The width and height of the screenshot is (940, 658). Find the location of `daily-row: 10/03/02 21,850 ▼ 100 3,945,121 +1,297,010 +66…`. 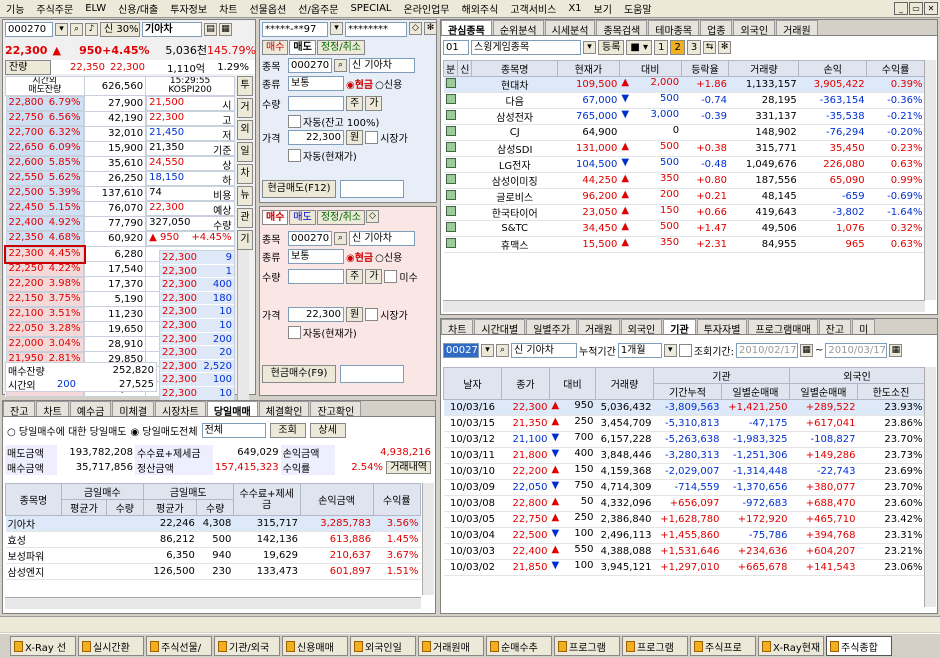

daily-row: 10/03/02 21,850 ▼ 100 3,945,121 +1,297,010 +66… is located at coordinates (684, 568).